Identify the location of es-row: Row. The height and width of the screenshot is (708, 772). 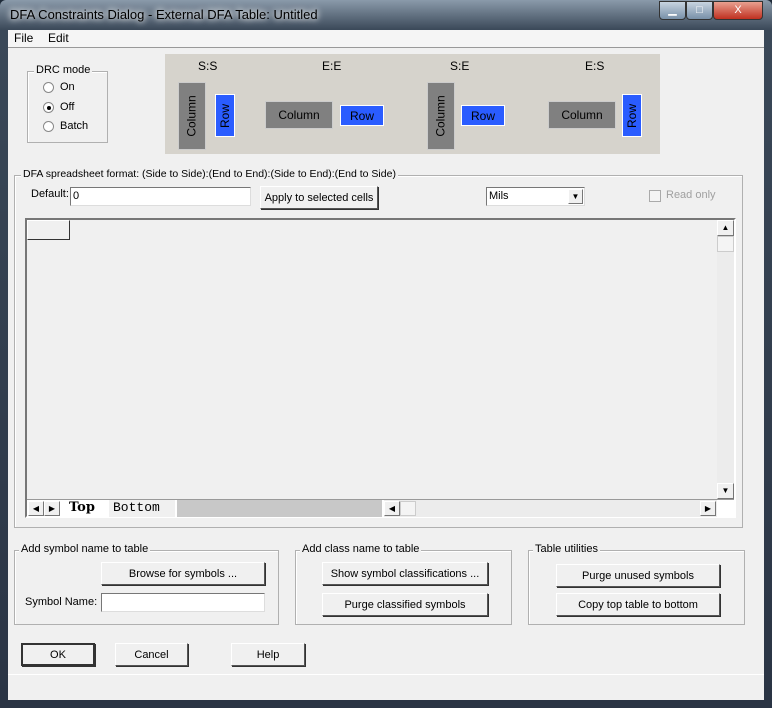
(632, 115).